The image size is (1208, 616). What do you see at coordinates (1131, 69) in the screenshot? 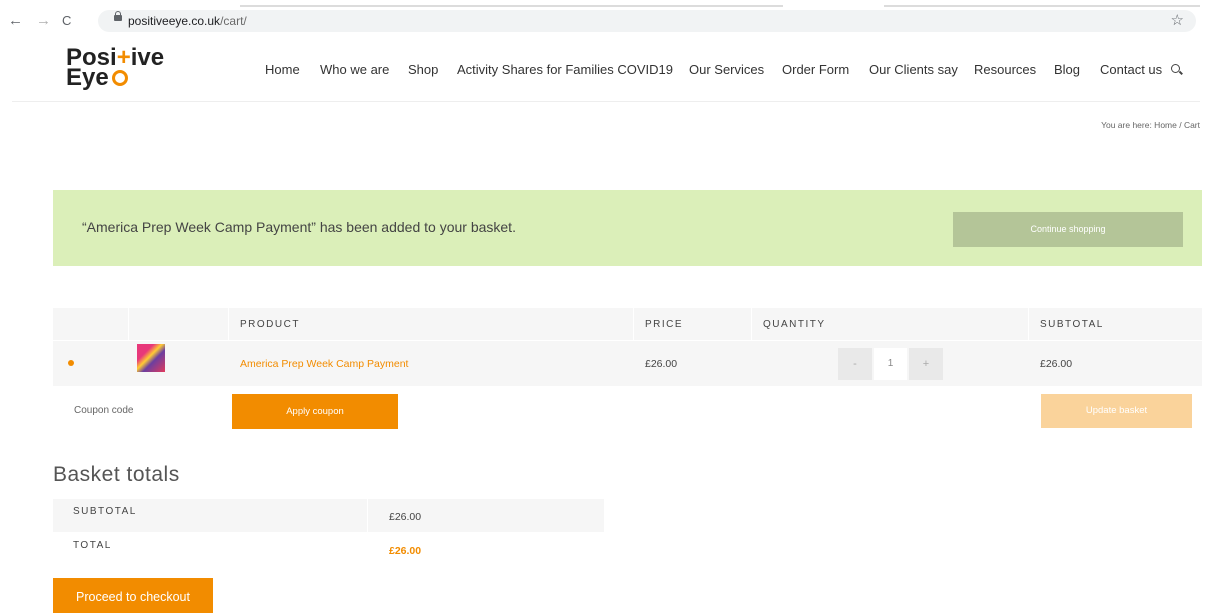
I see `nav-contact-us: Contact us` at bounding box center [1131, 69].